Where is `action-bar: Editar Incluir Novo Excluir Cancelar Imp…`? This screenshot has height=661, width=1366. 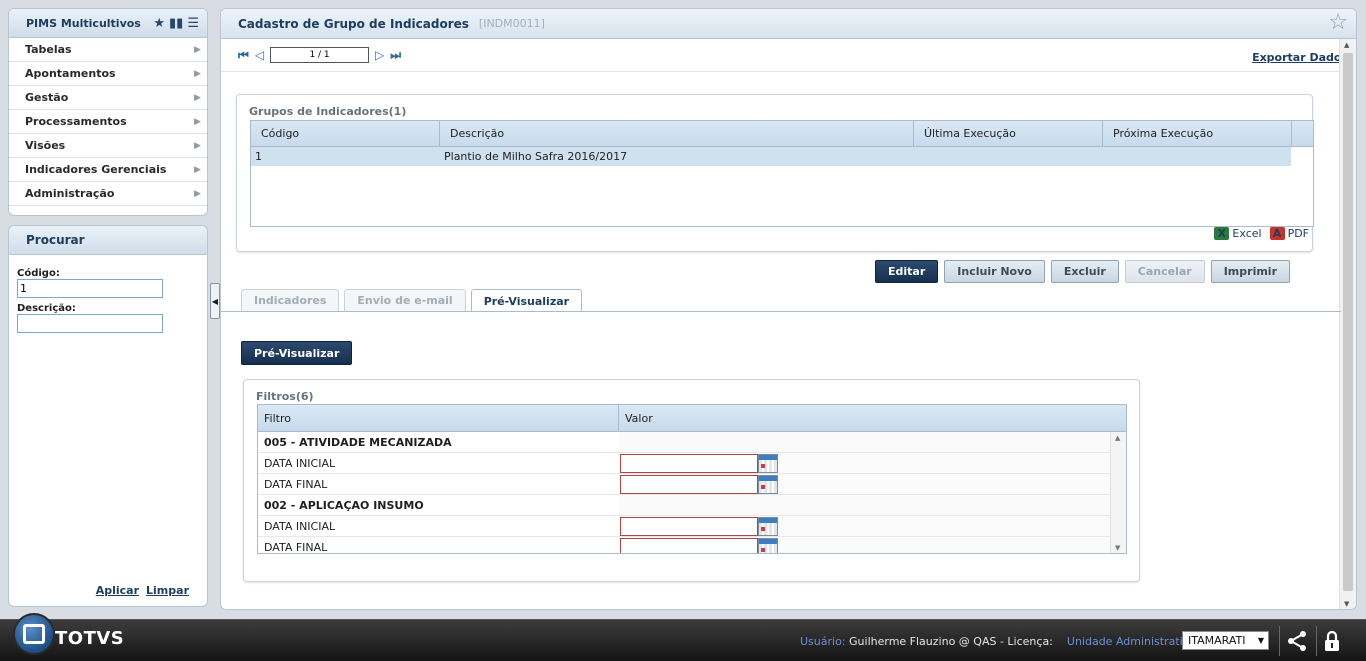 action-bar: Editar Incluir Novo Excluir Cancelar Imp… is located at coordinates (1082, 271).